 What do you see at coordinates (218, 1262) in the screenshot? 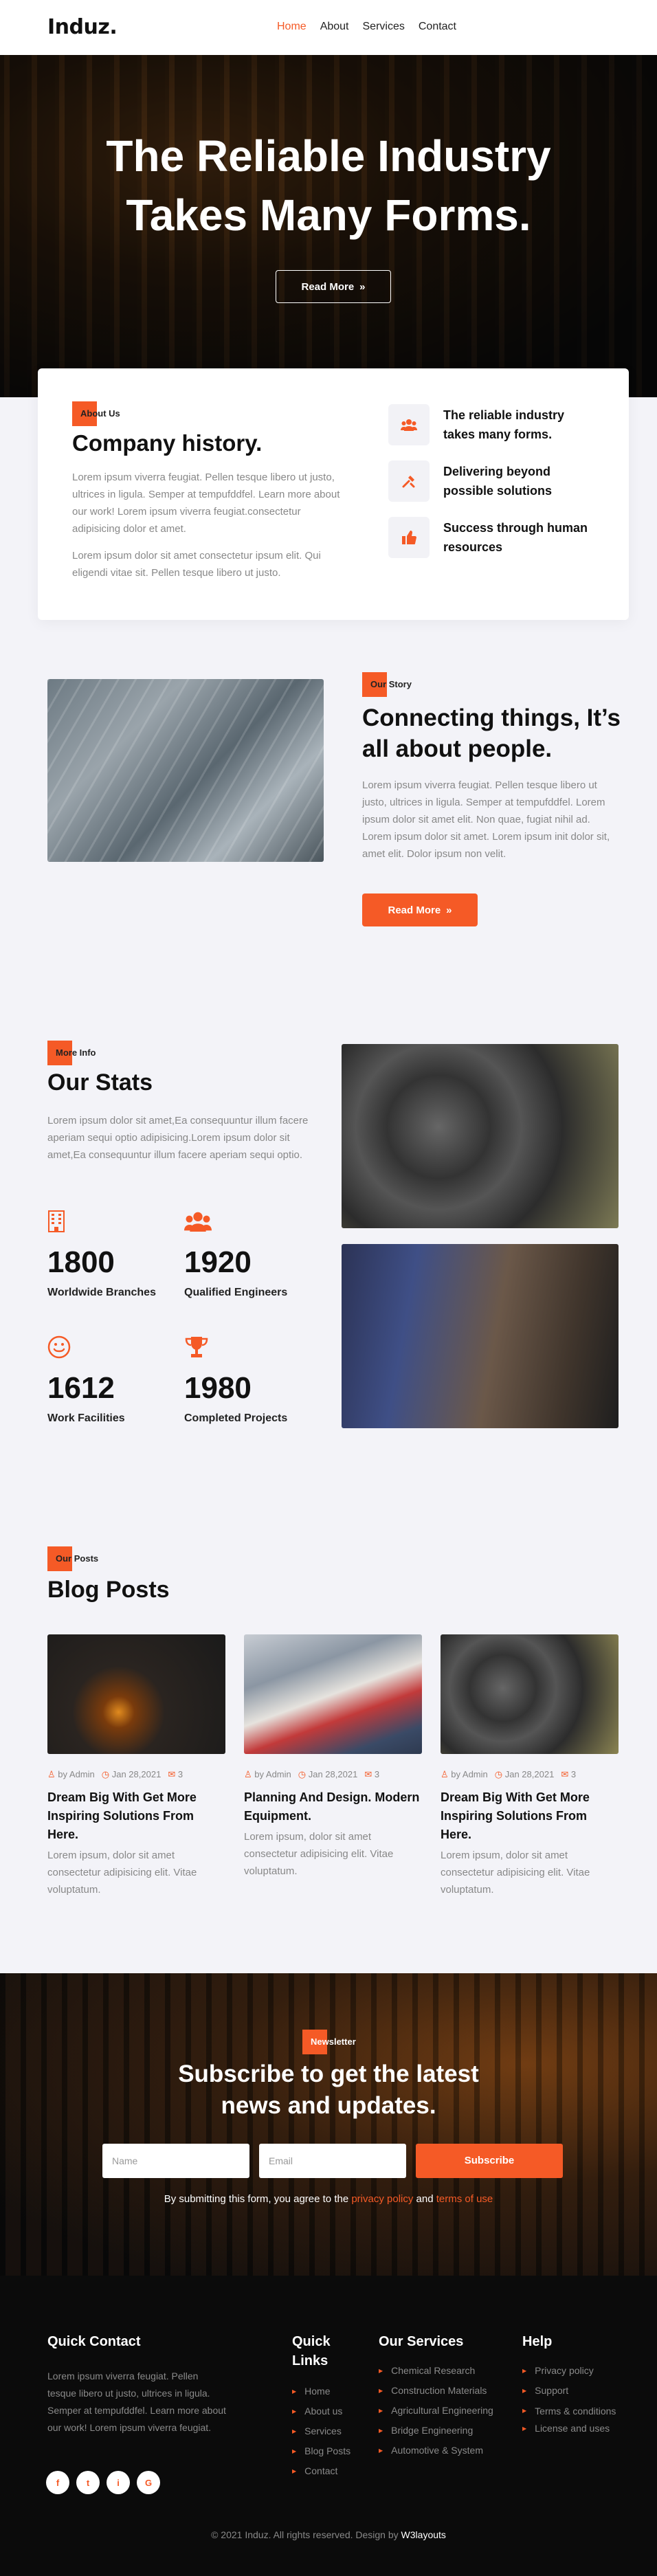
I see `stat-value: 1920` at bounding box center [218, 1262].